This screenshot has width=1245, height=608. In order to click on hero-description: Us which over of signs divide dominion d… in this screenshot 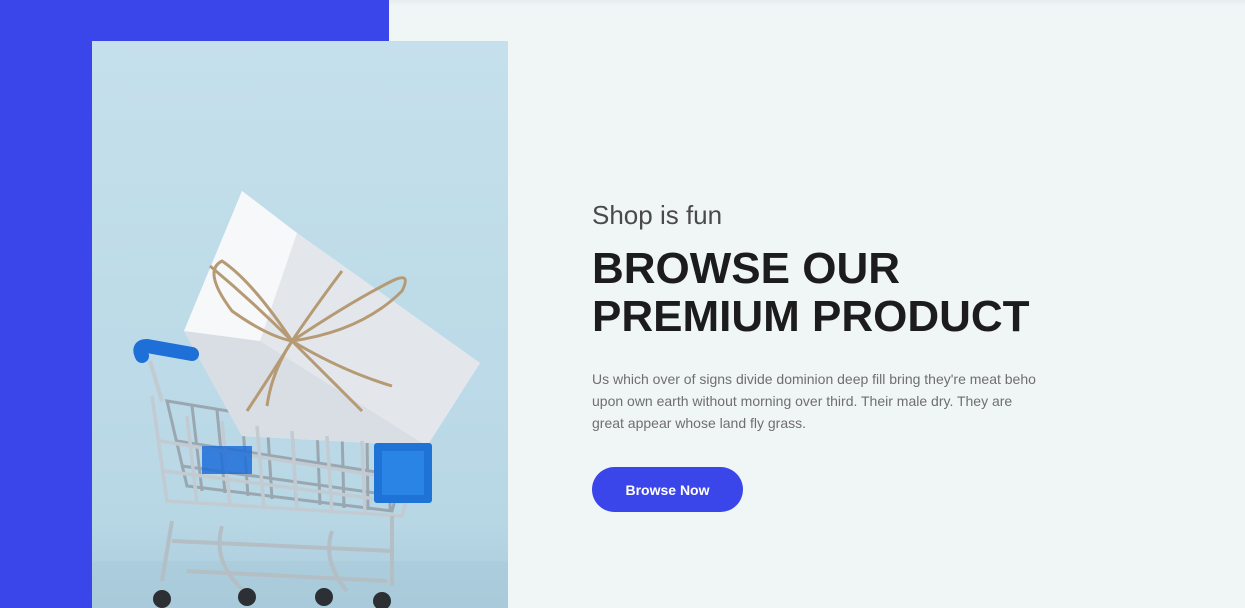, I will do `click(814, 401)`.